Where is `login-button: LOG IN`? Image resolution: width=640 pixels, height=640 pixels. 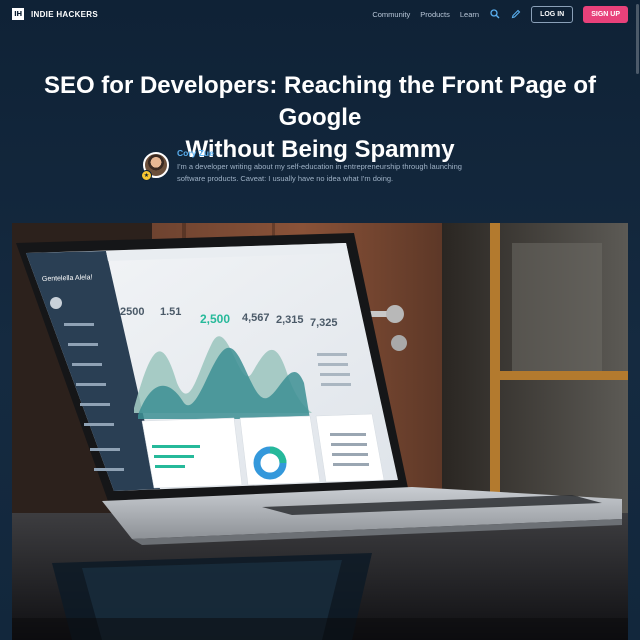 login-button: LOG IN is located at coordinates (552, 14).